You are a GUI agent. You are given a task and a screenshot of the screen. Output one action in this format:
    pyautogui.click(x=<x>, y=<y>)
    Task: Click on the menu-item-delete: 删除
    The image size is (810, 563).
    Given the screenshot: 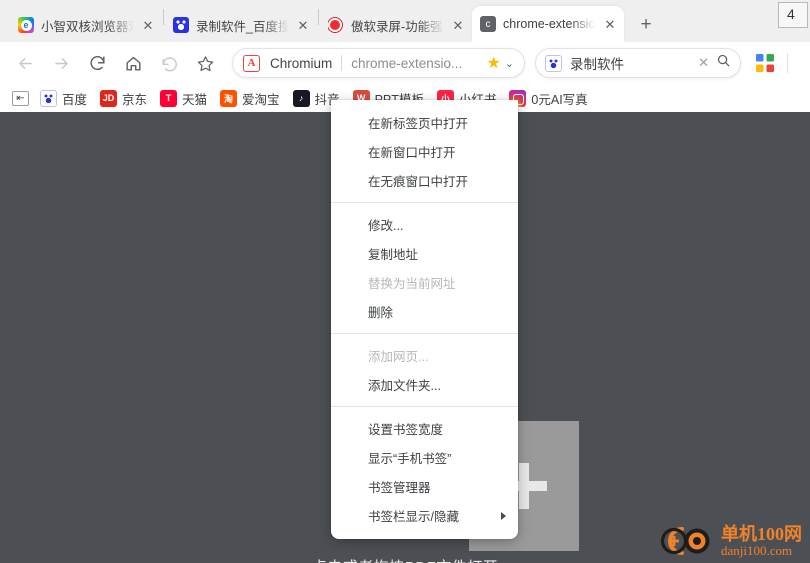 What is the action you would take?
    pyautogui.click(x=424, y=311)
    